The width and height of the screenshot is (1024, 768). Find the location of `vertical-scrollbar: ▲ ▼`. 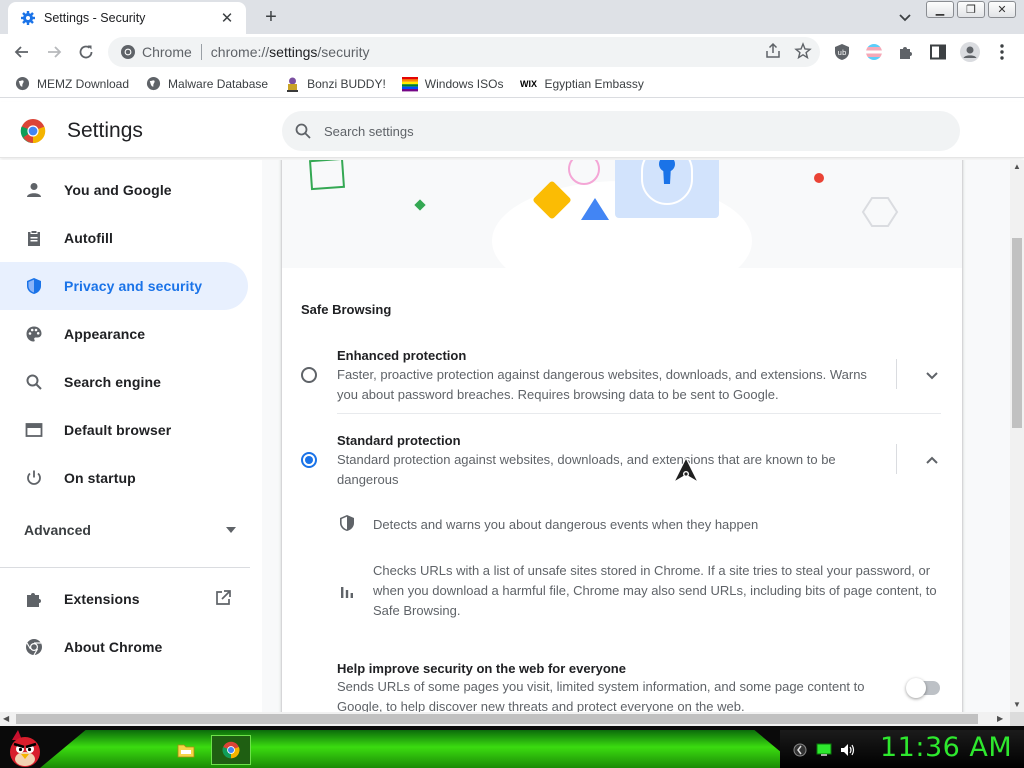

vertical-scrollbar: ▲ ▼ is located at coordinates (1017, 436).